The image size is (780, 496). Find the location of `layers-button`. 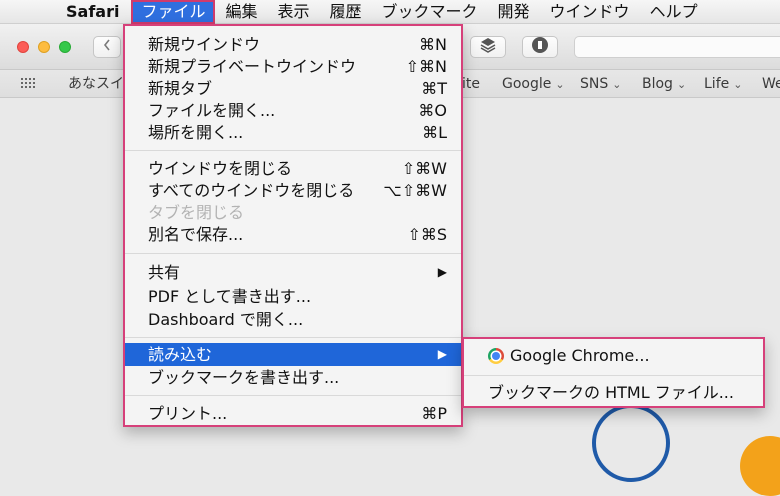

layers-button is located at coordinates (488, 47).